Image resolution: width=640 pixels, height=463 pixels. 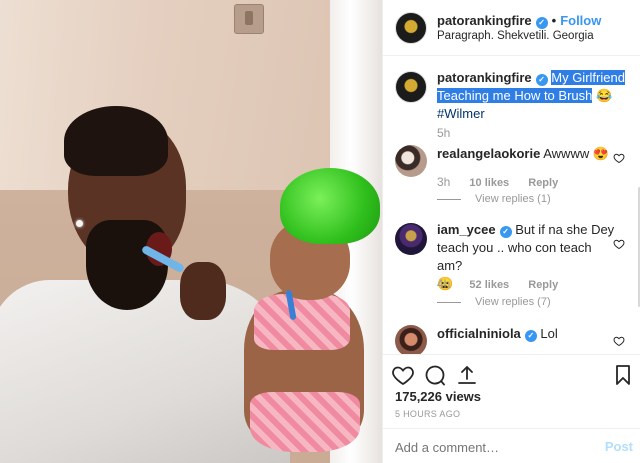 I want to click on caption-avatar, so click(x=411, y=87).